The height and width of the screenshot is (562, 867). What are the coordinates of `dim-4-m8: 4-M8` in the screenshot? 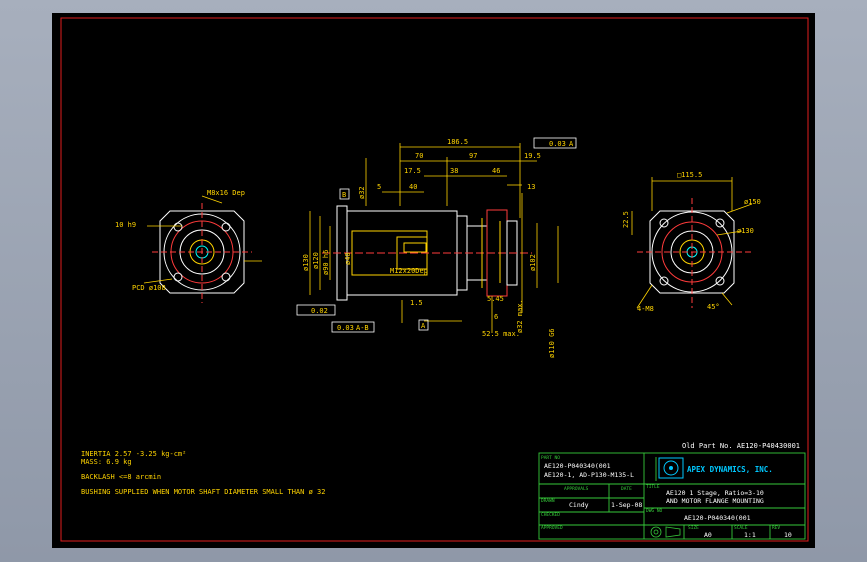 It's located at (645, 309).